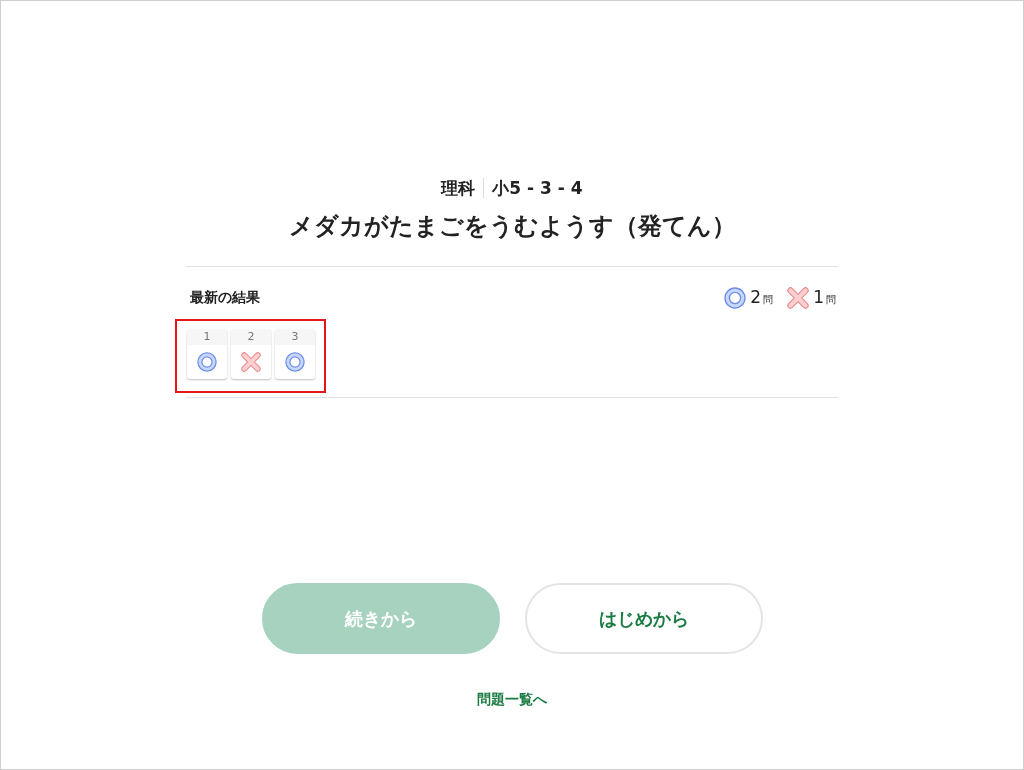  I want to click on question-number: 1, so click(207, 337).